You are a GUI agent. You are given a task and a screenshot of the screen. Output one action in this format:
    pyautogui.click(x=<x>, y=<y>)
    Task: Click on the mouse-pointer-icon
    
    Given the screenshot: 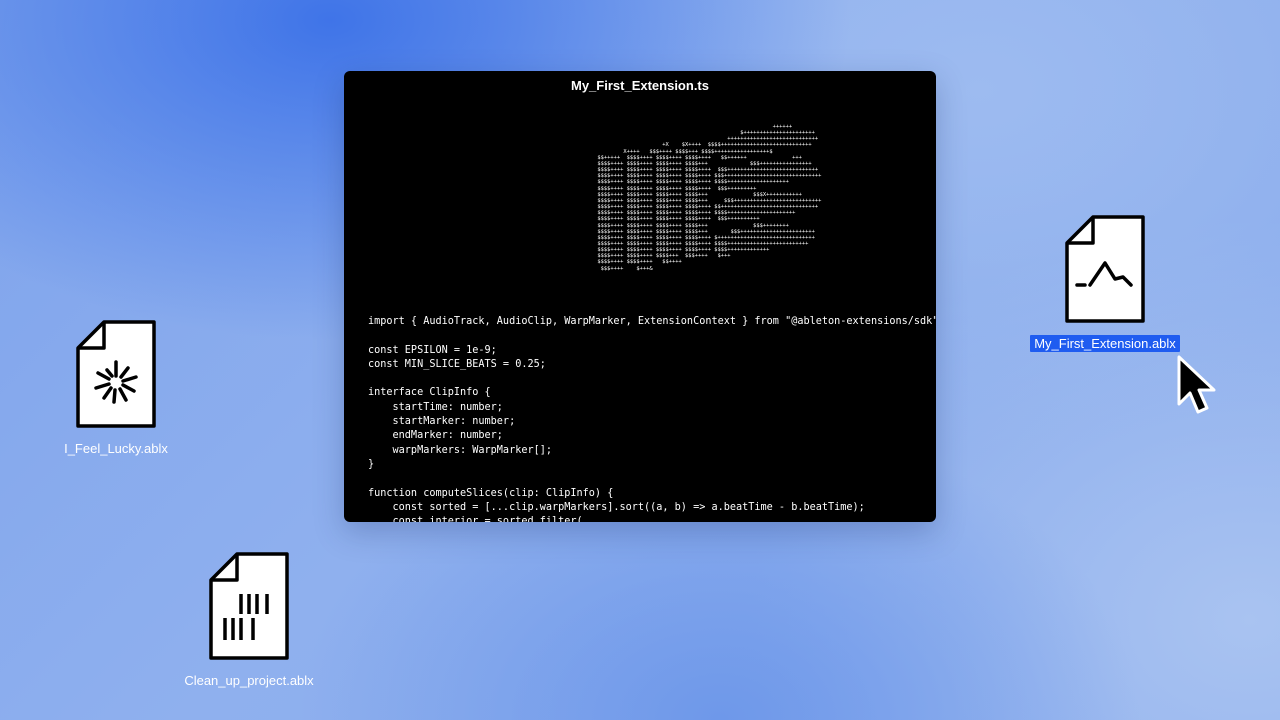 What is the action you would take?
    pyautogui.click(x=1196, y=384)
    